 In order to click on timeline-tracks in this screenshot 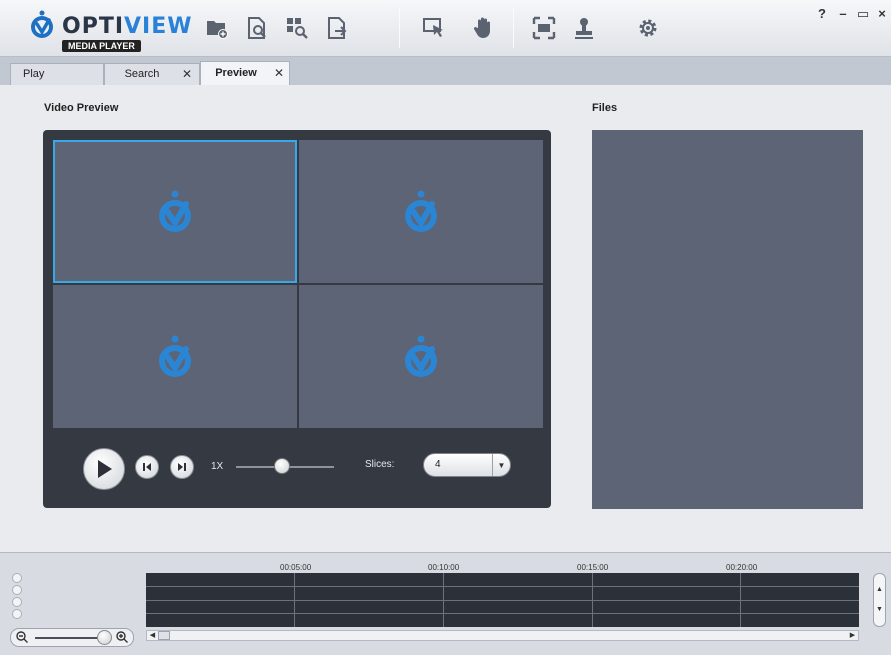, I will do `click(502, 600)`.